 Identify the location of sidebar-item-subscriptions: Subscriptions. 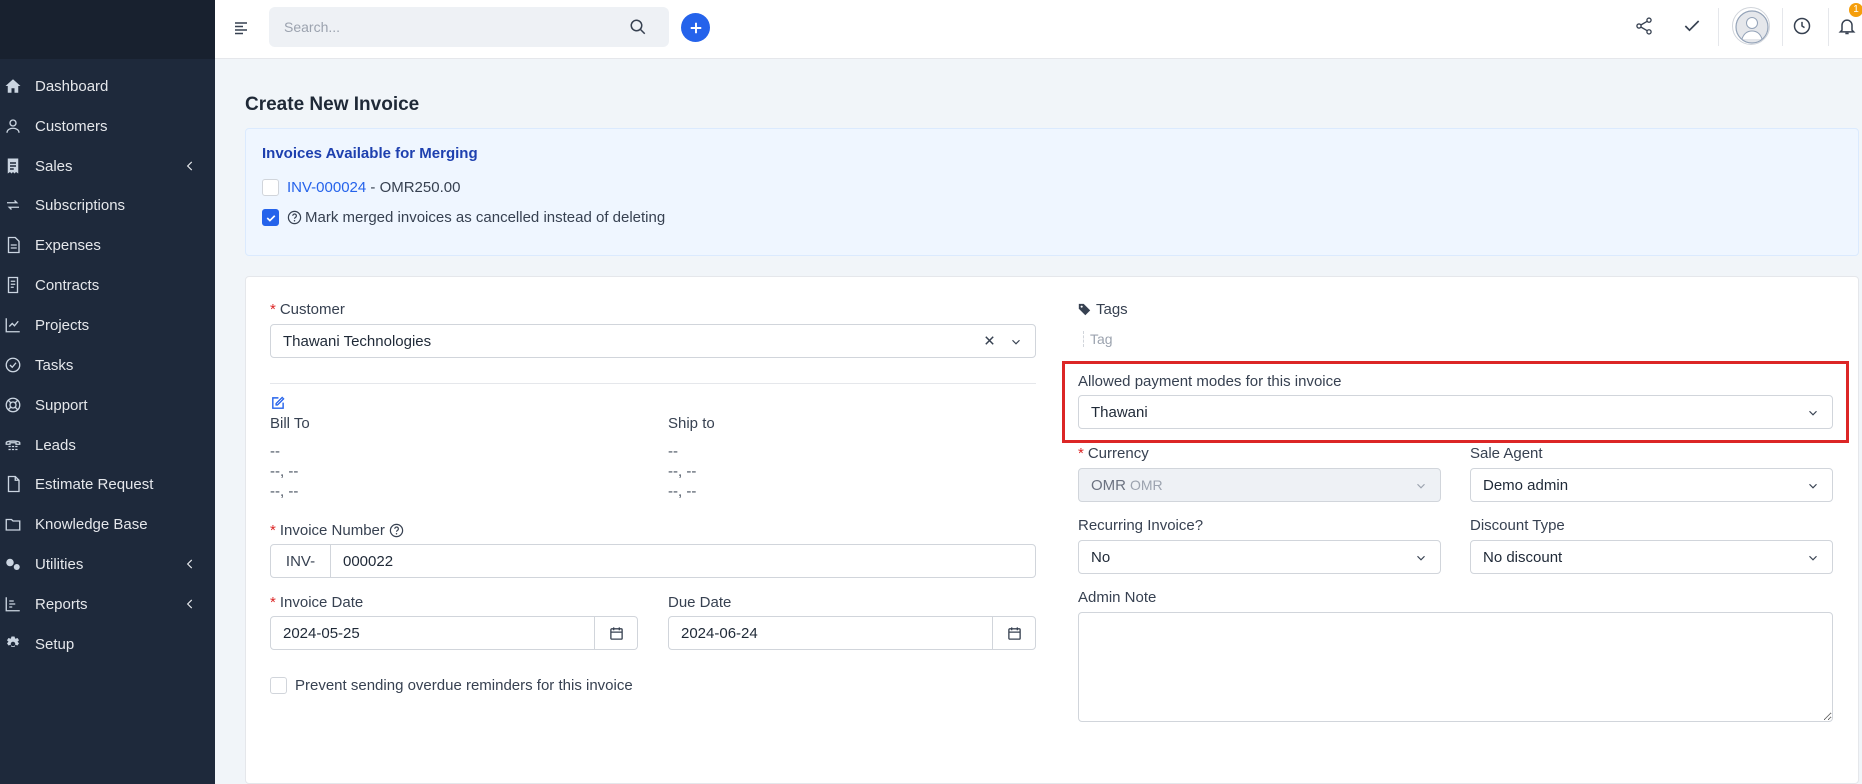
(107, 205).